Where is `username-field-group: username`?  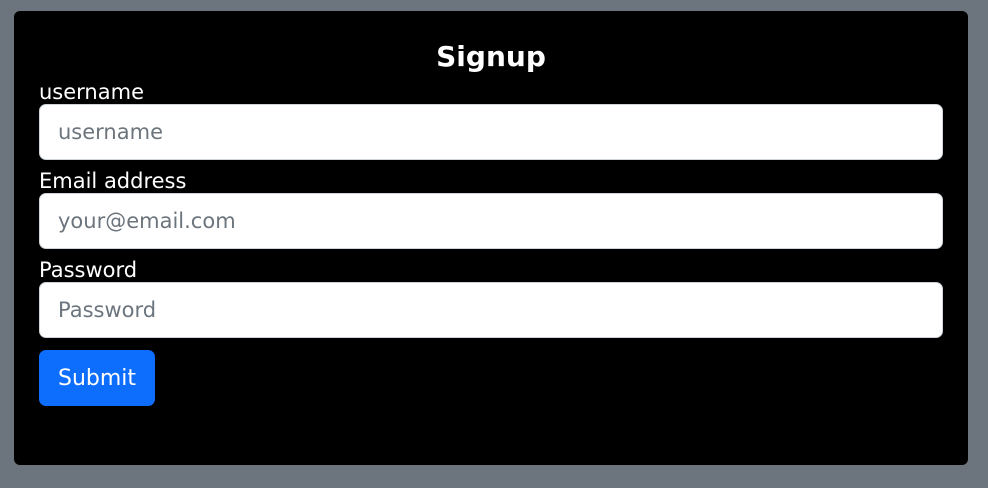
username-field-group: username is located at coordinates (491, 120).